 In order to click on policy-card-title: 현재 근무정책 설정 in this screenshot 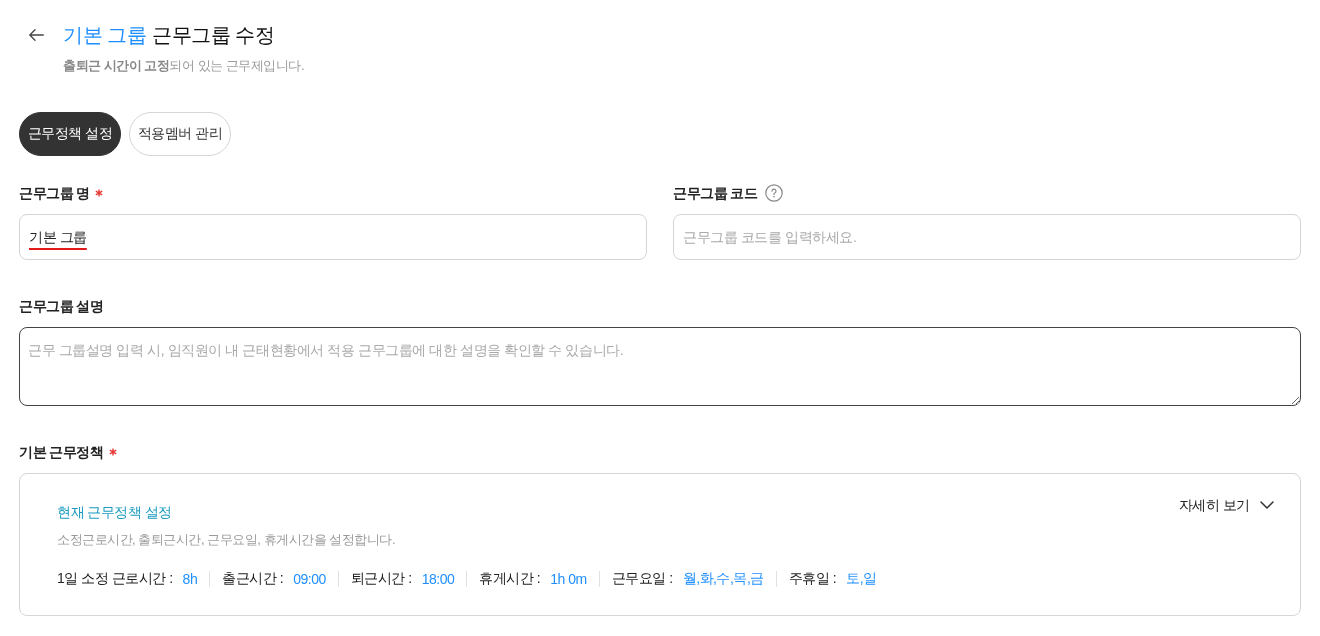, I will do `click(114, 512)`.